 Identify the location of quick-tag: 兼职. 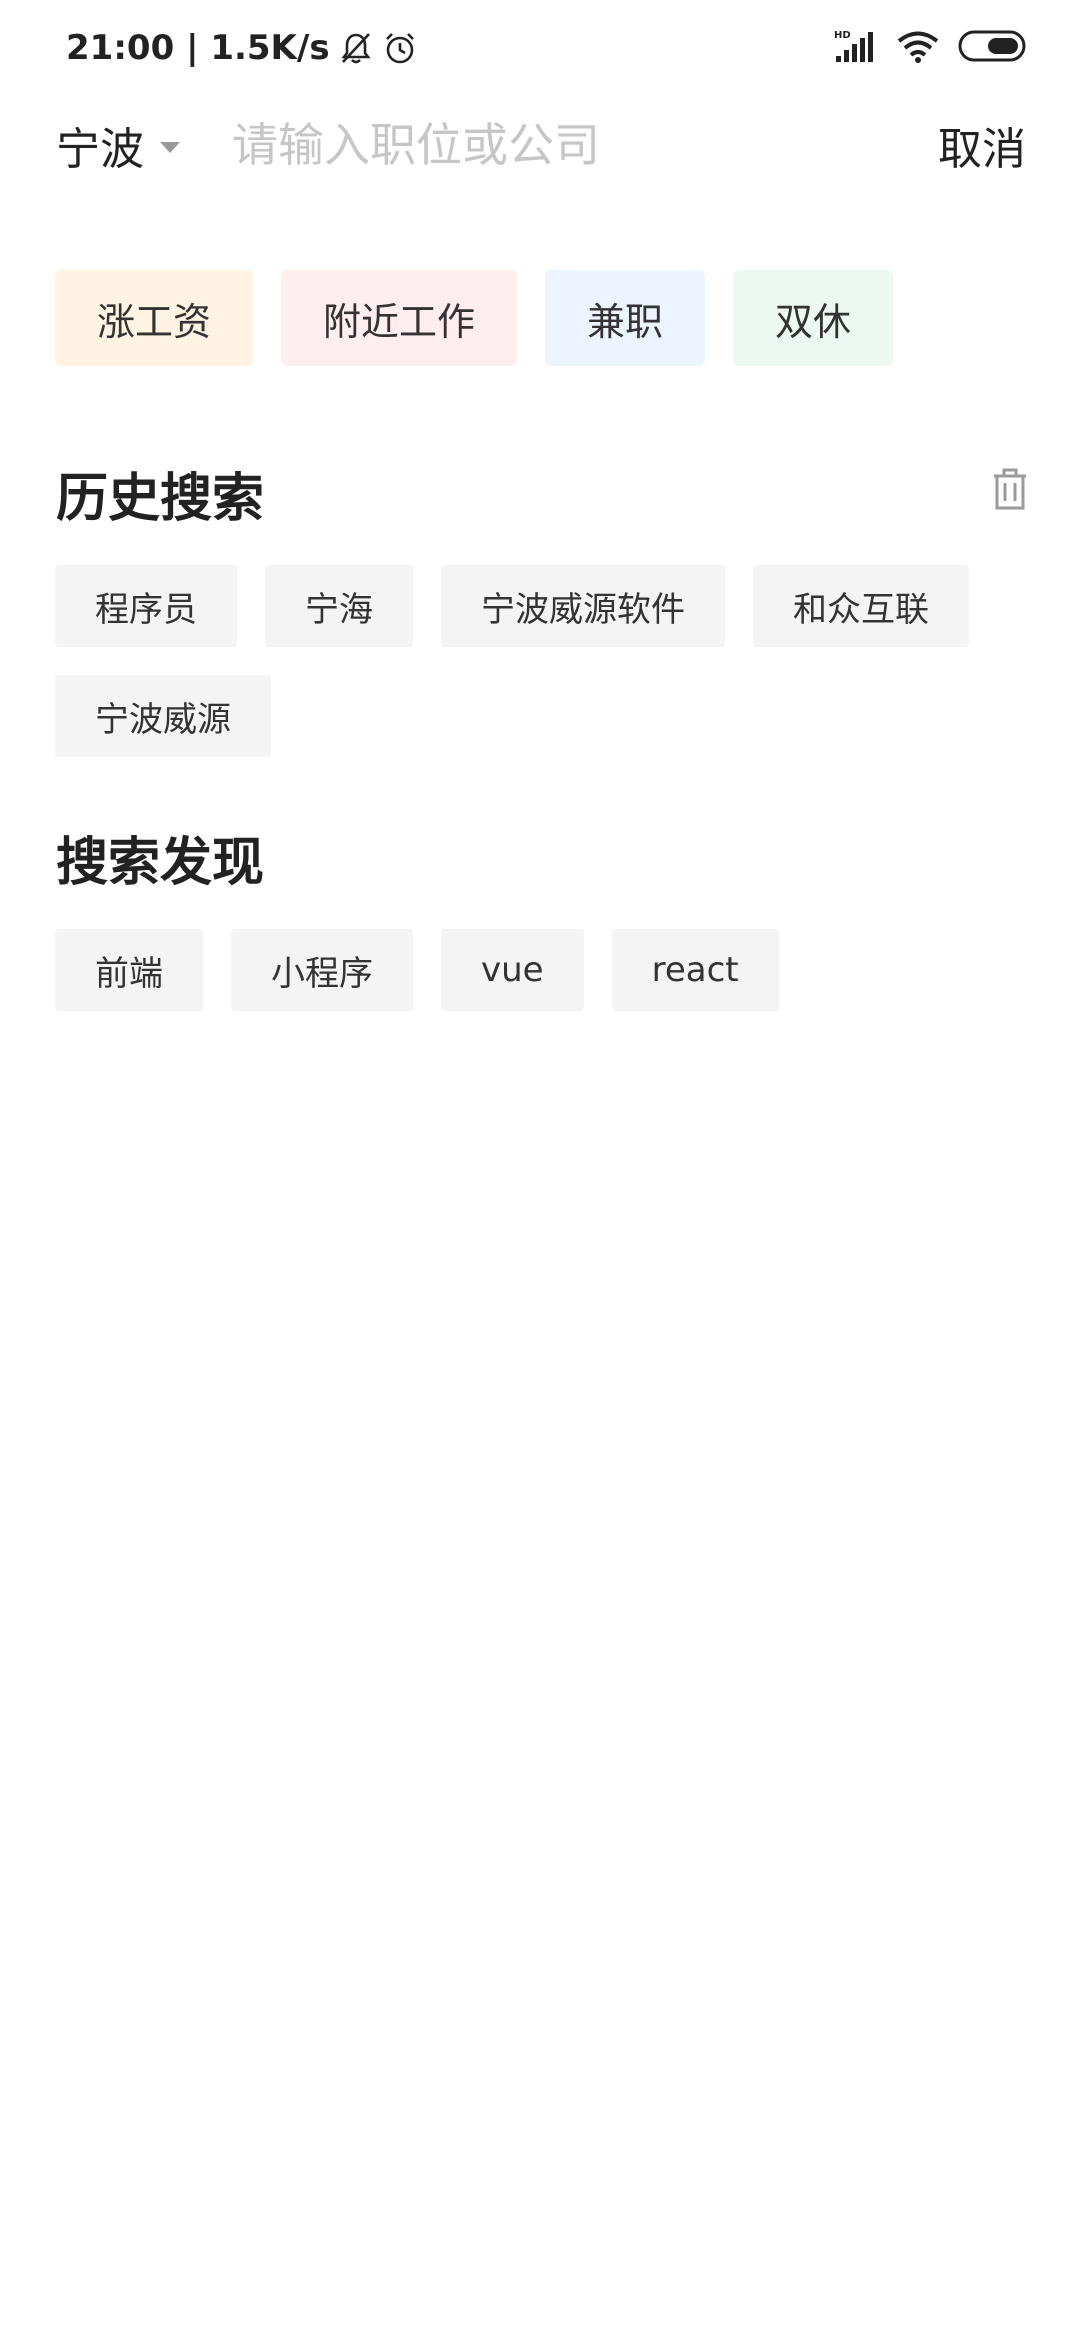
(625, 318).